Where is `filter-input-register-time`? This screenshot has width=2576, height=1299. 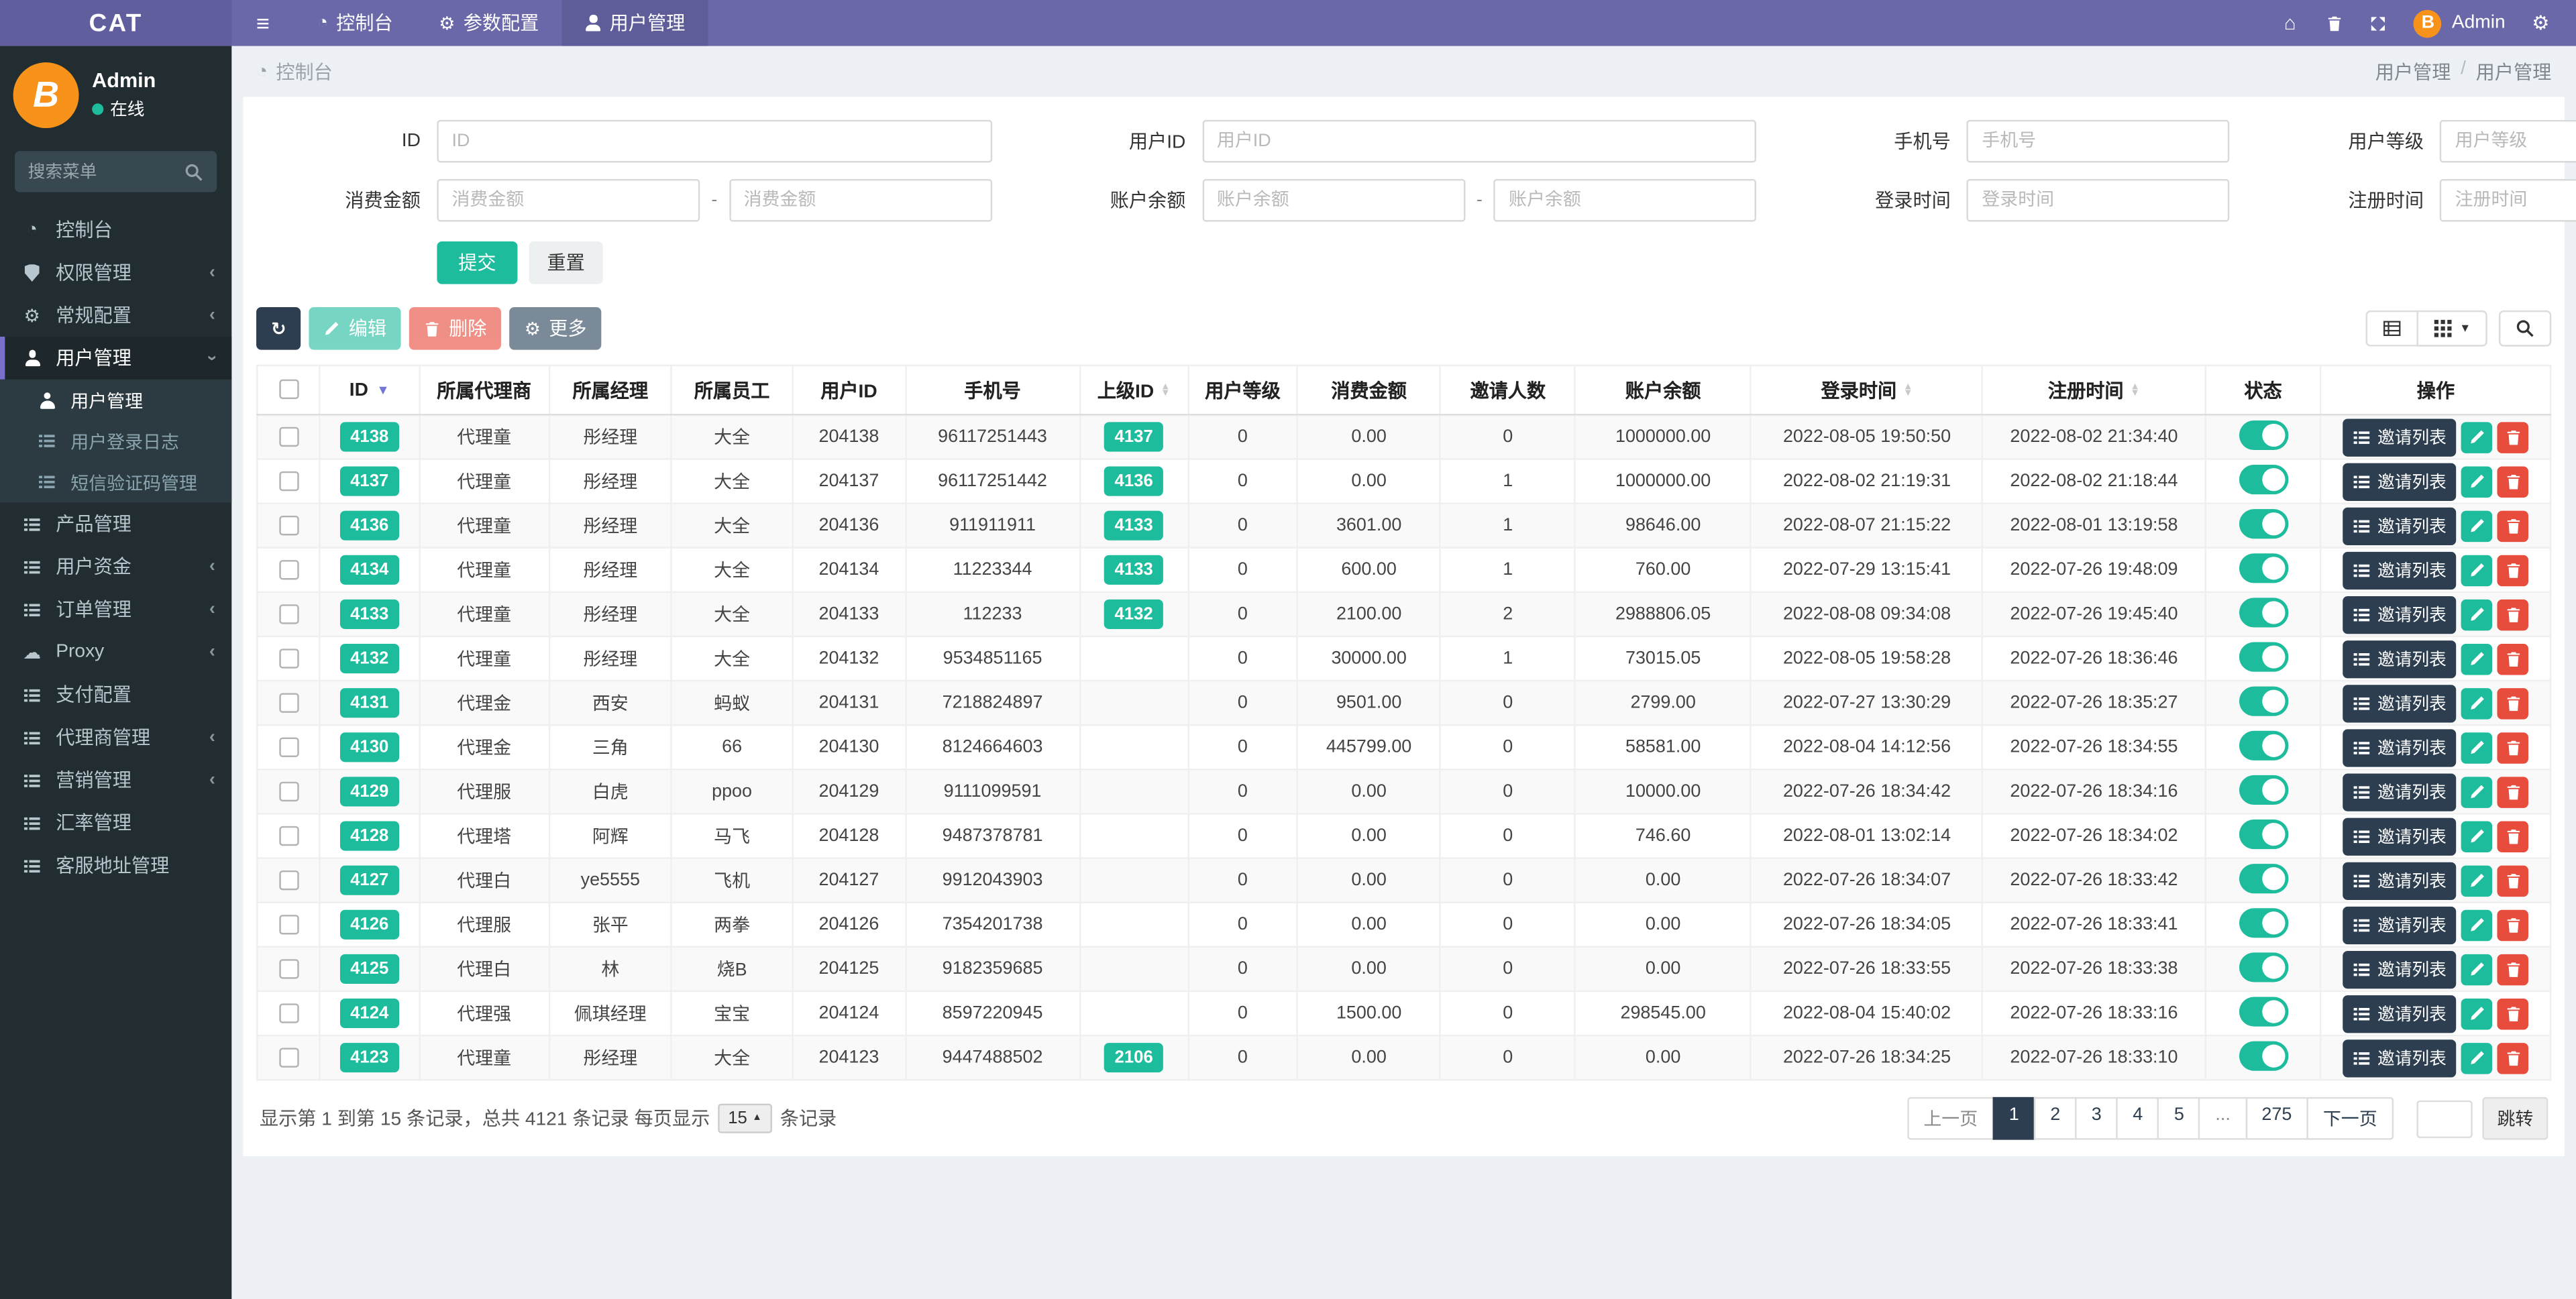
filter-input-register-time is located at coordinates (2508, 200).